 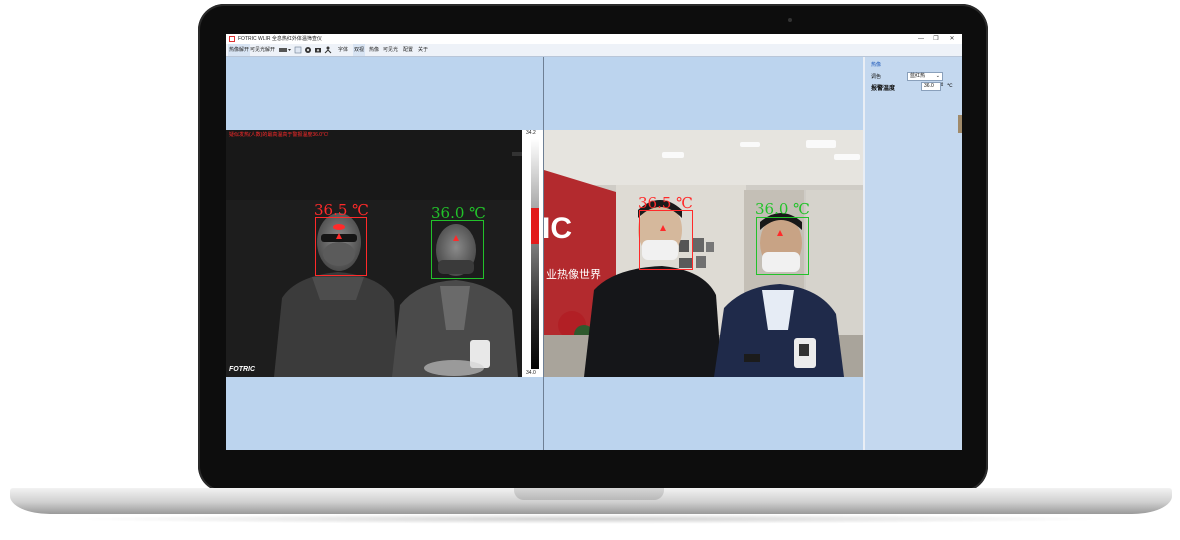 I want to click on thermal-face-box-normal, so click(x=457, y=249).